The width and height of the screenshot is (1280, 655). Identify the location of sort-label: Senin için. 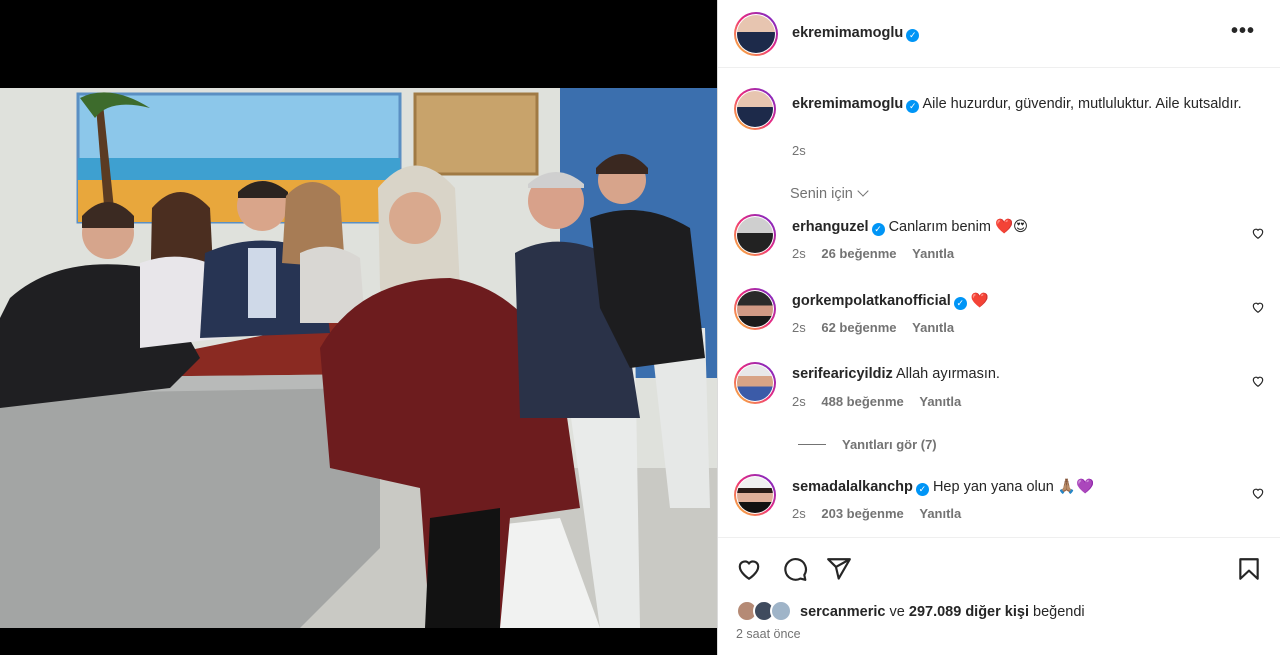
(821, 194).